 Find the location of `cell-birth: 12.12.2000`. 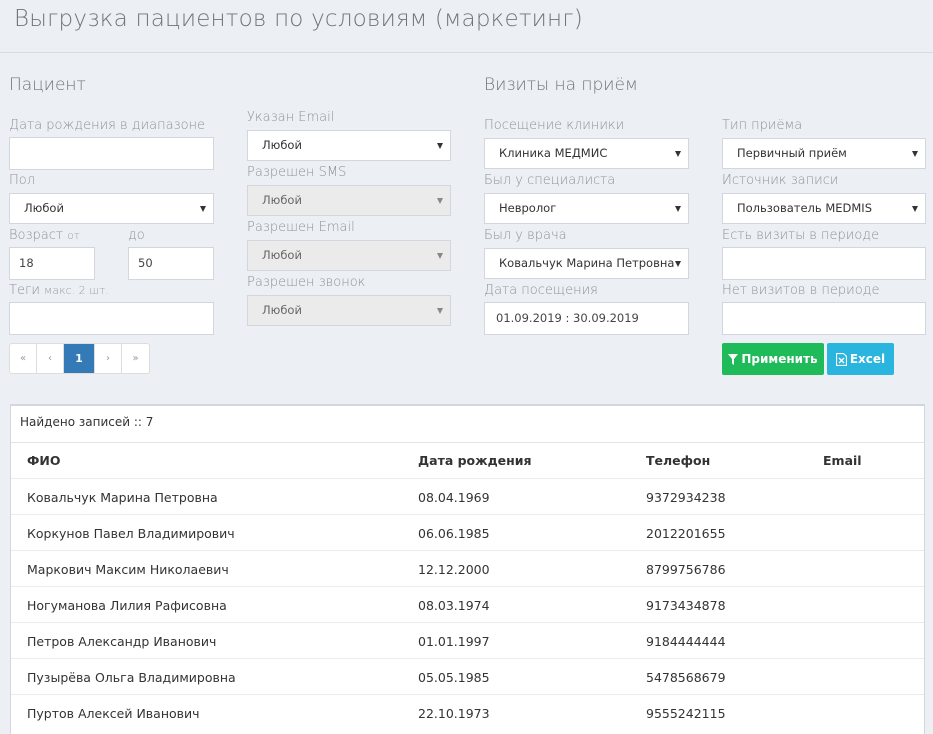

cell-birth: 12.12.2000 is located at coordinates (454, 569).